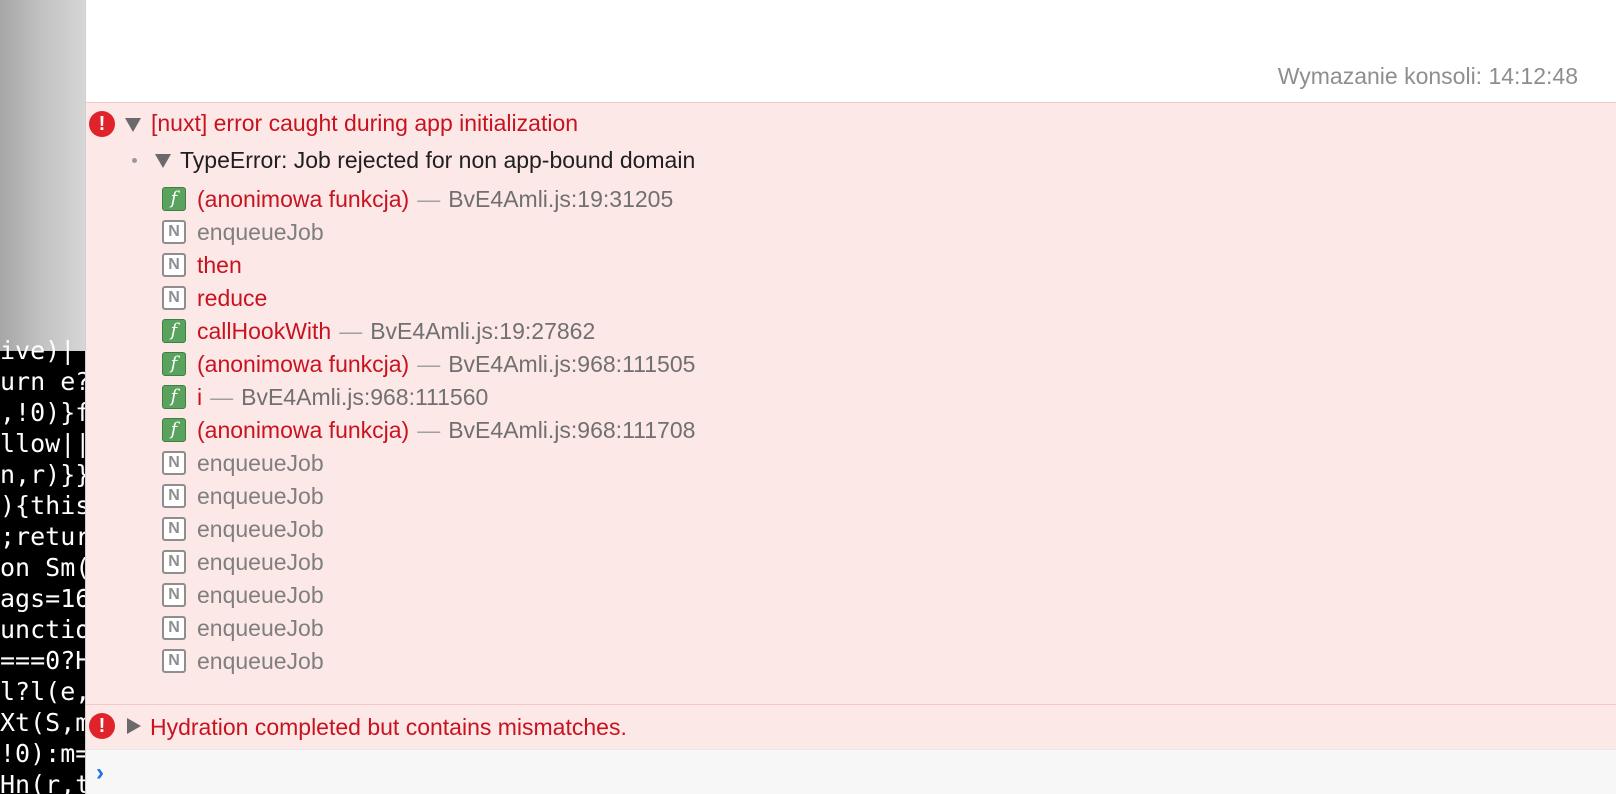 The width and height of the screenshot is (1616, 794). I want to click on code-line: ags=16, so click(42, 598).